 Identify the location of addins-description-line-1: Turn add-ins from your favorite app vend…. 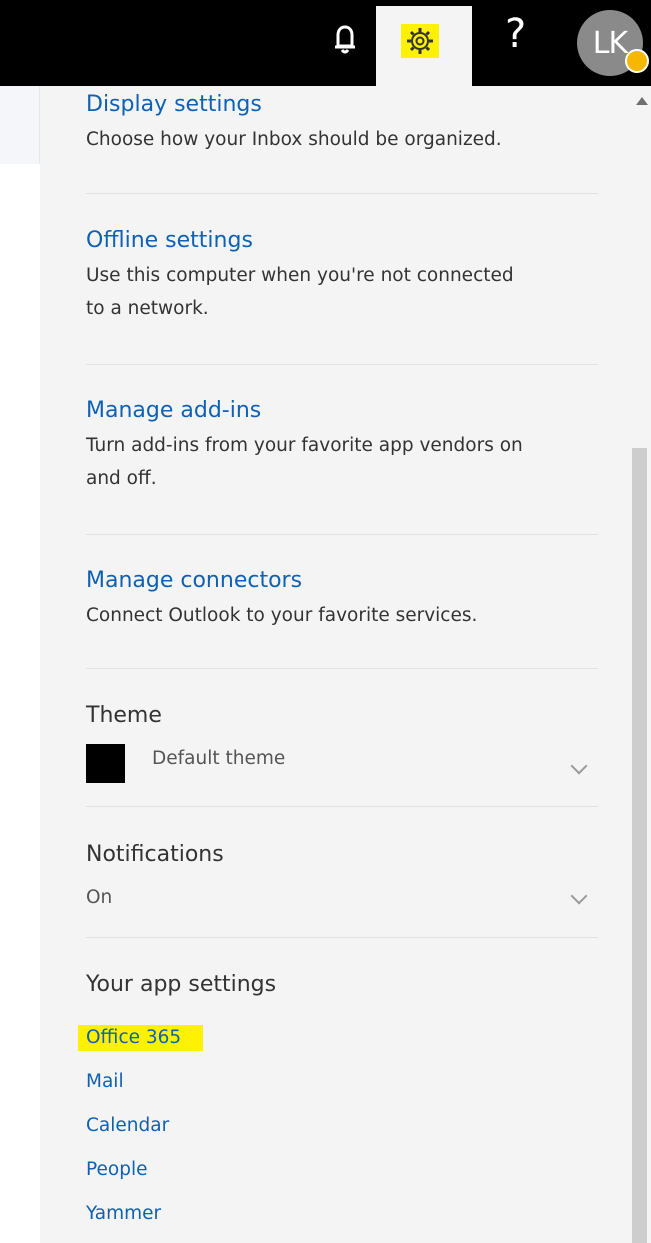
(304, 445).